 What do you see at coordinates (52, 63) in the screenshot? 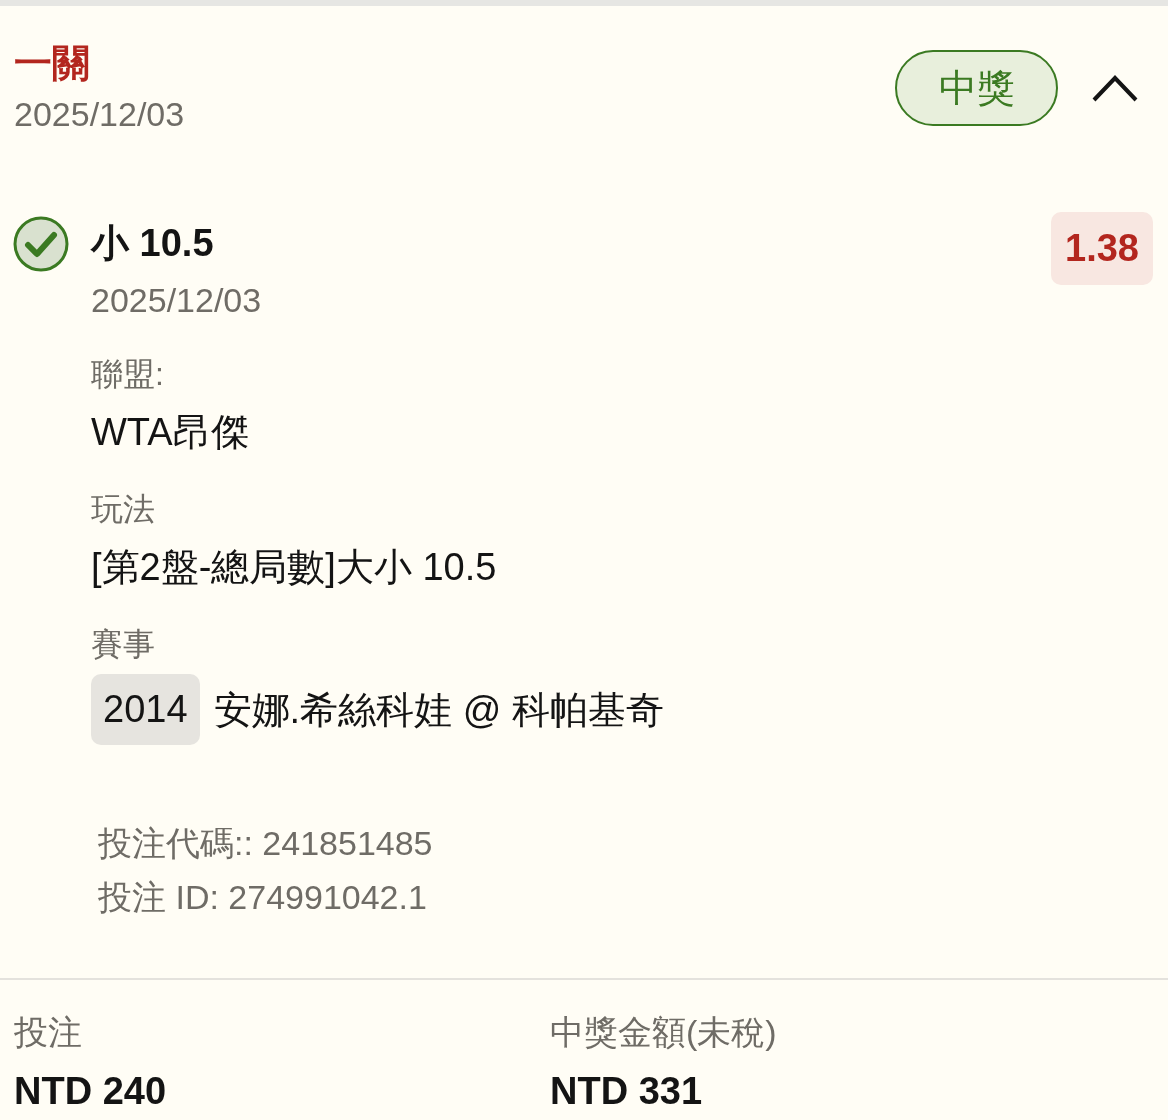
I see `bet-type-title: 一關` at bounding box center [52, 63].